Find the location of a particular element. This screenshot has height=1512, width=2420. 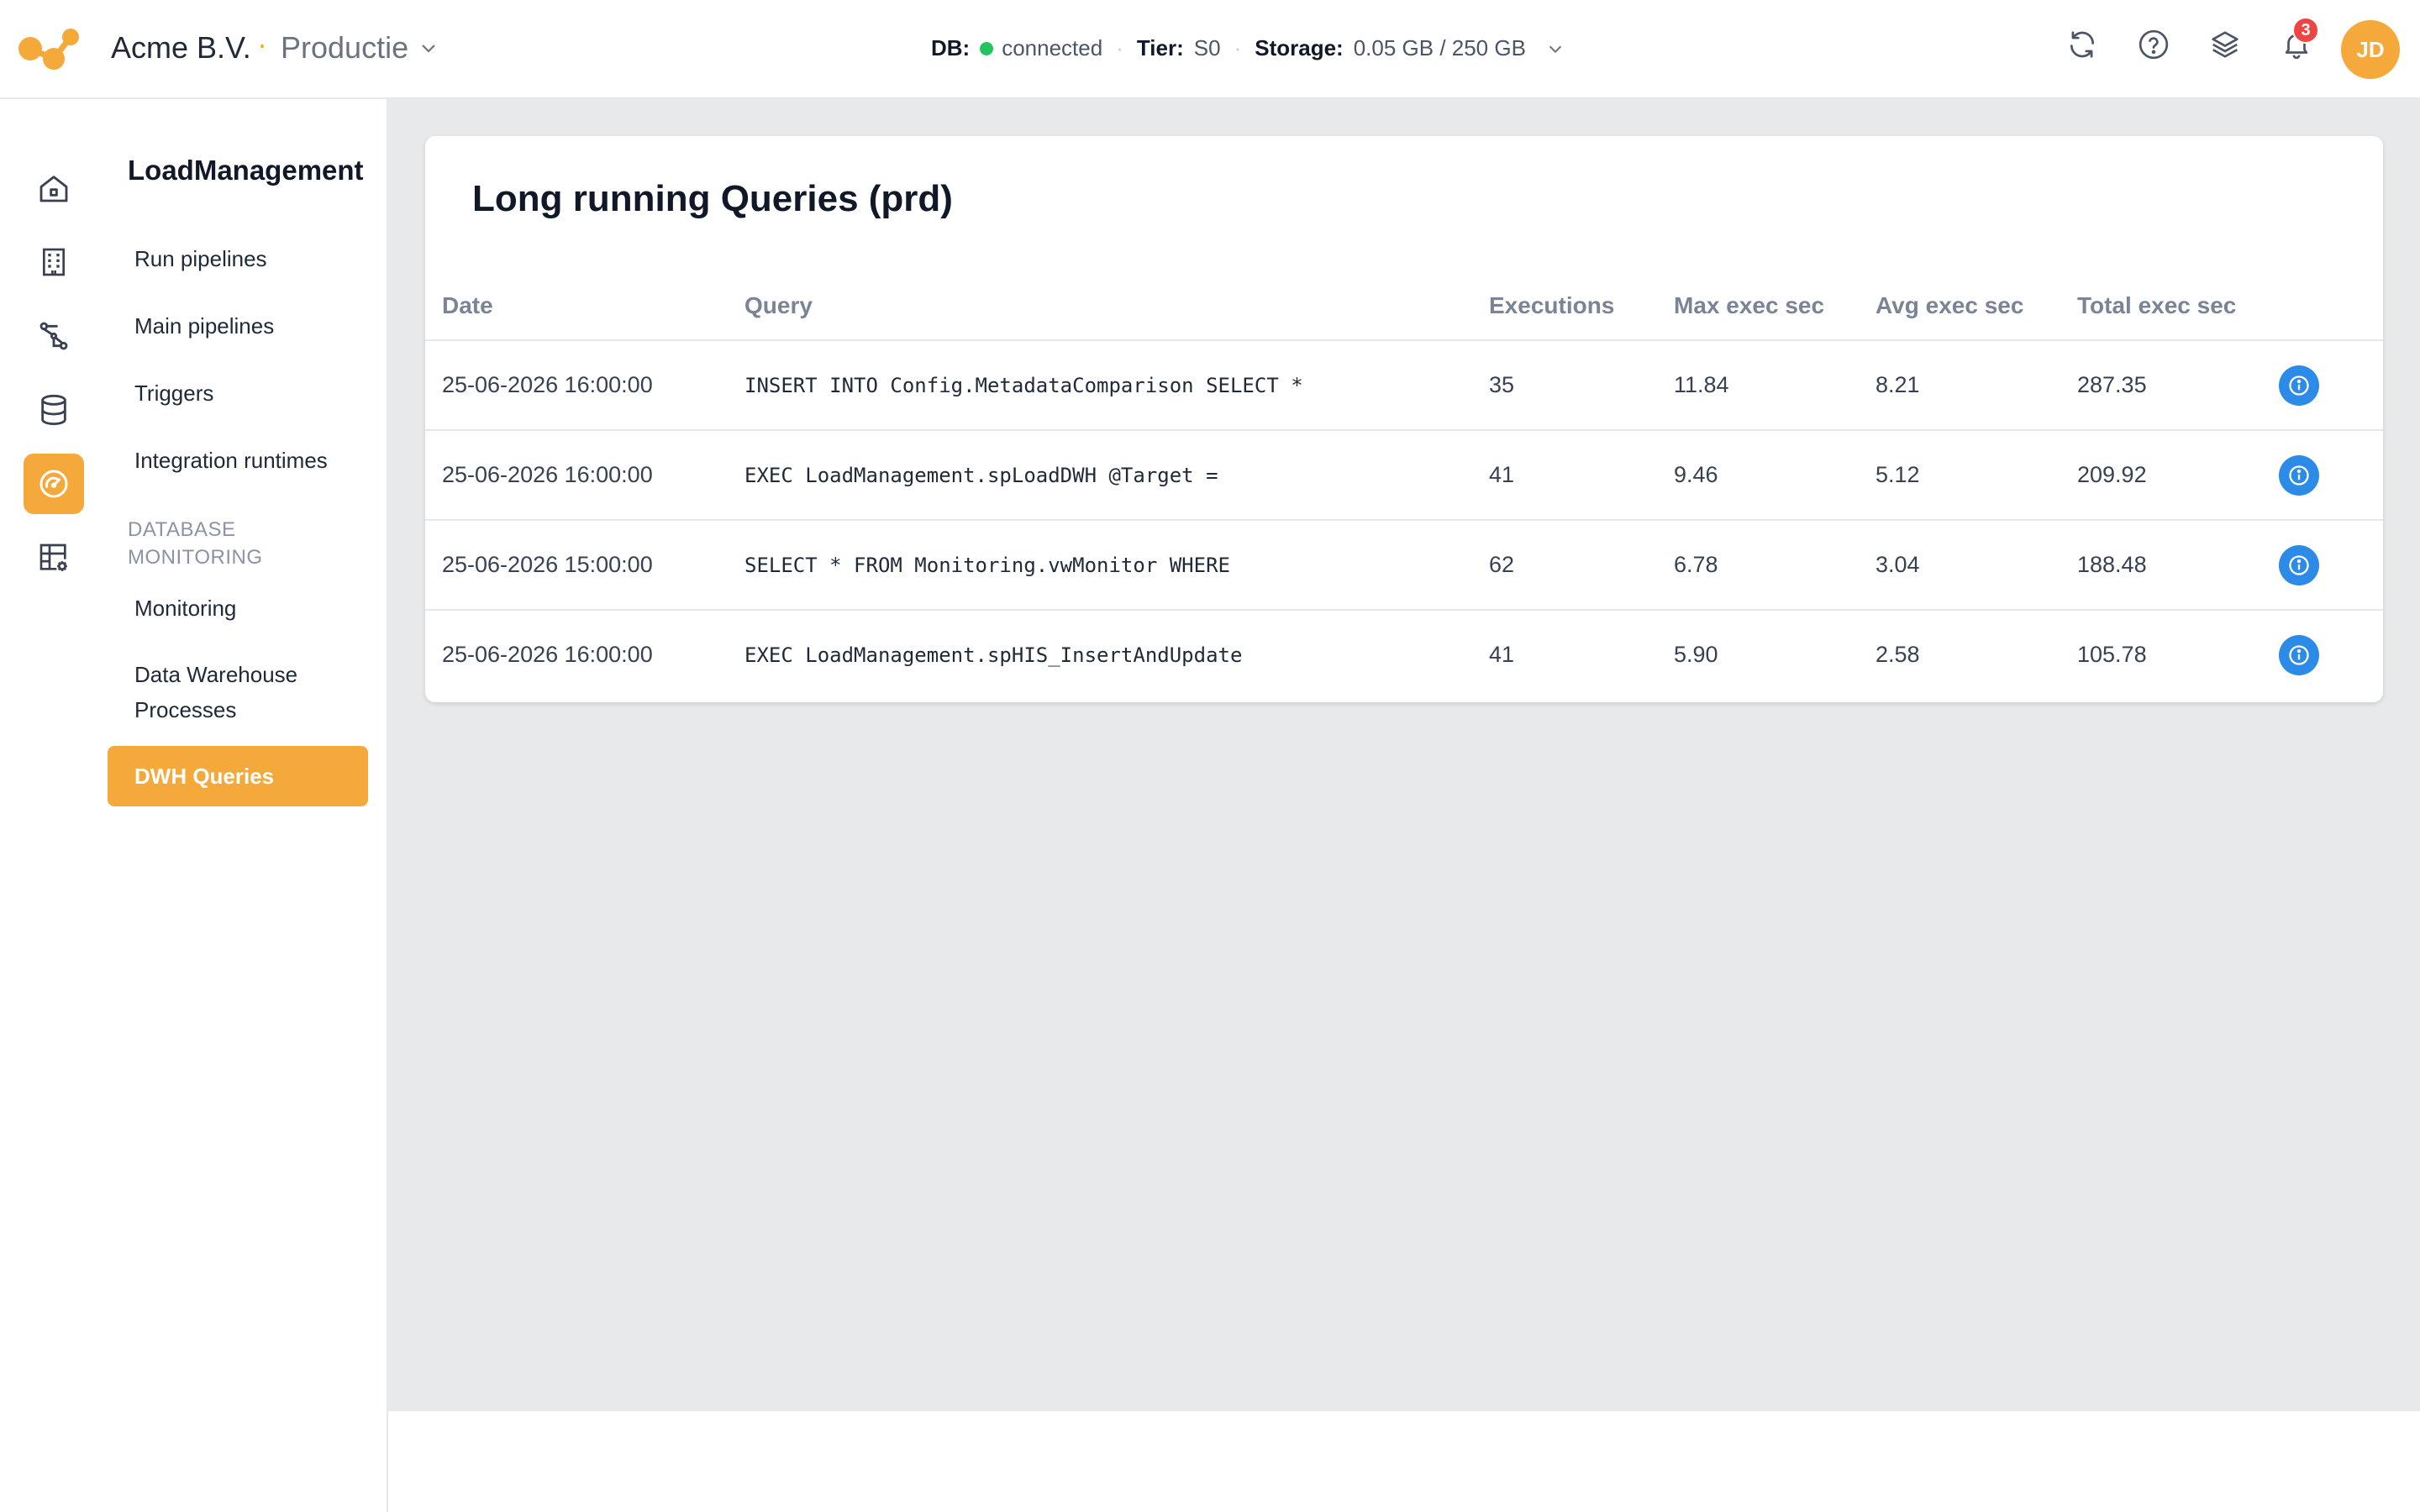

rail-monitoring is located at coordinates (54, 484).